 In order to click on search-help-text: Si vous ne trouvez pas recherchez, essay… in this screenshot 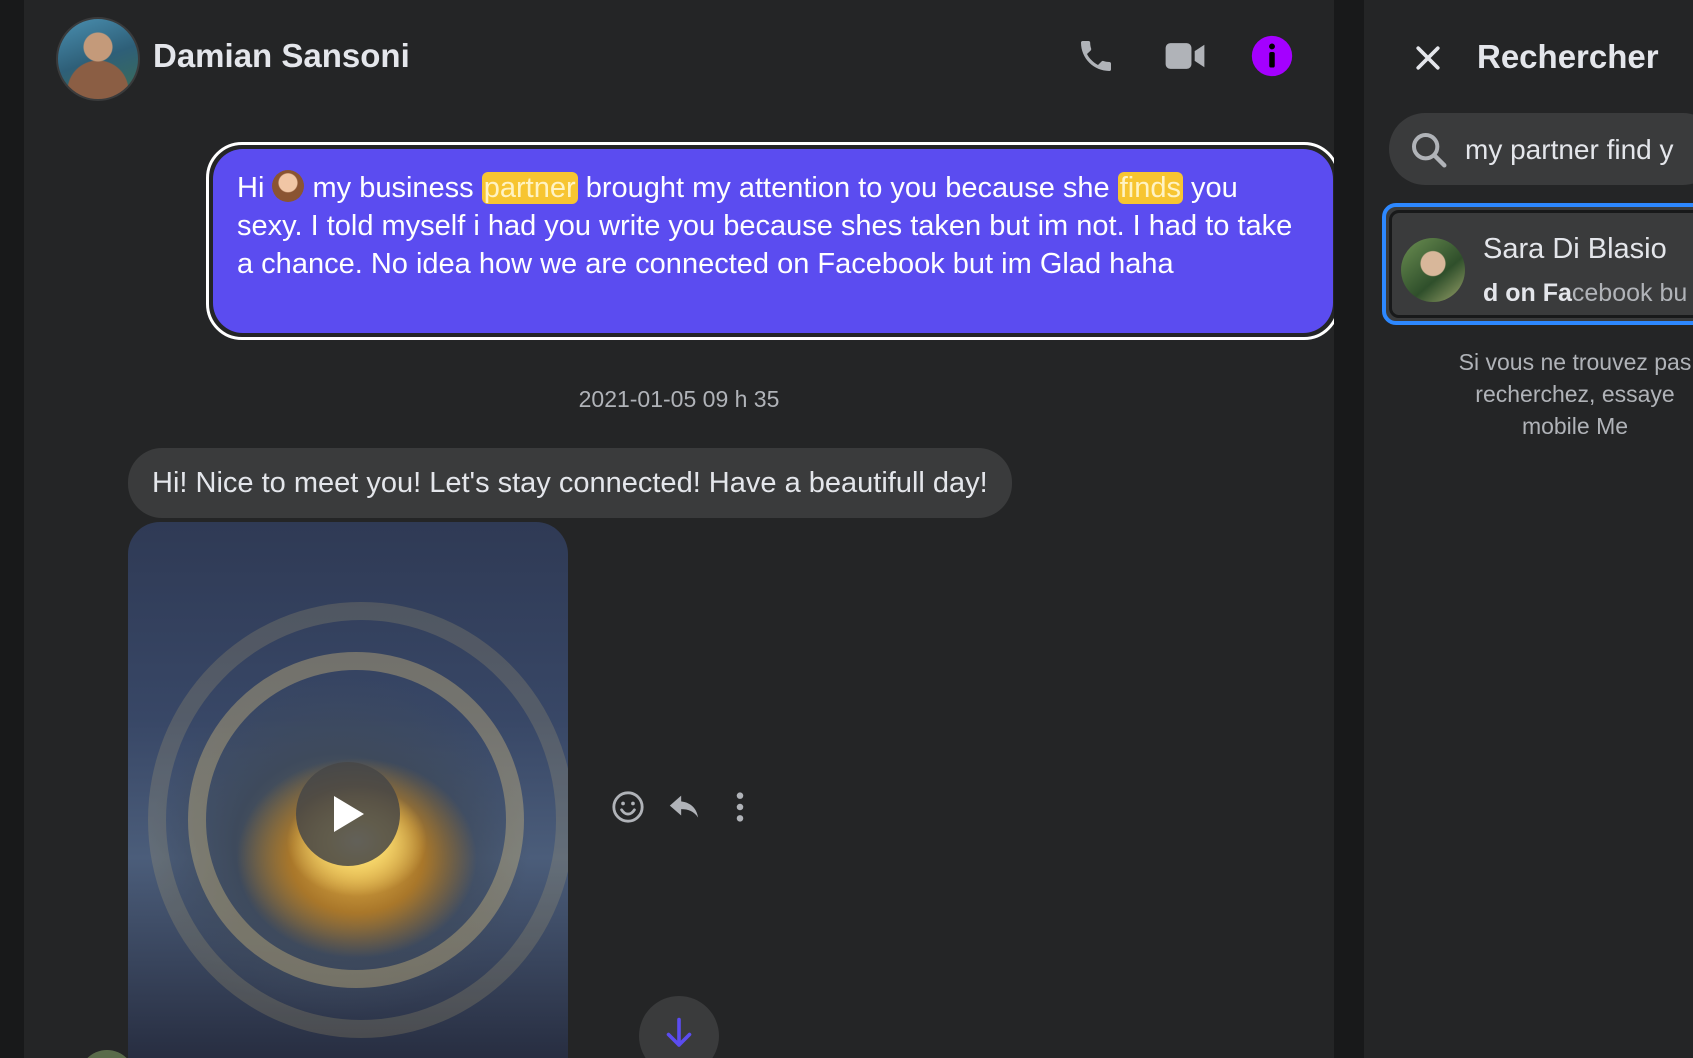, I will do `click(1575, 394)`.